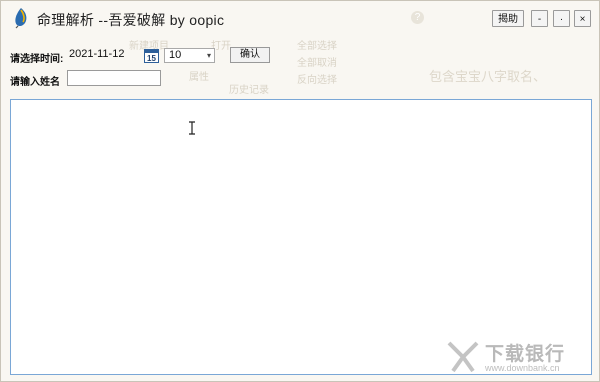  What do you see at coordinates (317, 80) in the screenshot?
I see `ghost-invert-select: 反向选择` at bounding box center [317, 80].